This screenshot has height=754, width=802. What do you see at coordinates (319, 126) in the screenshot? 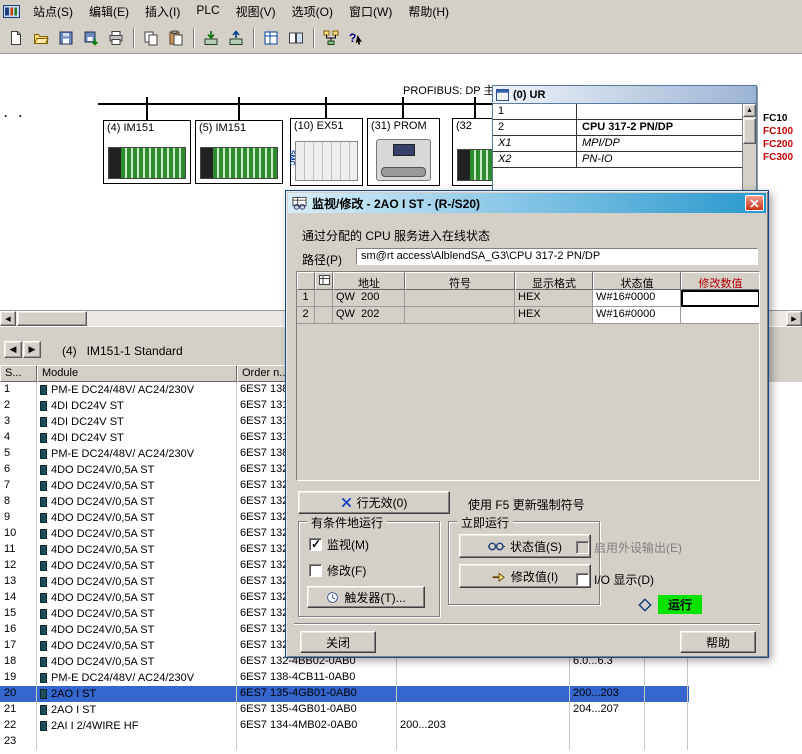
I see `module-label: (10) EX51` at bounding box center [319, 126].